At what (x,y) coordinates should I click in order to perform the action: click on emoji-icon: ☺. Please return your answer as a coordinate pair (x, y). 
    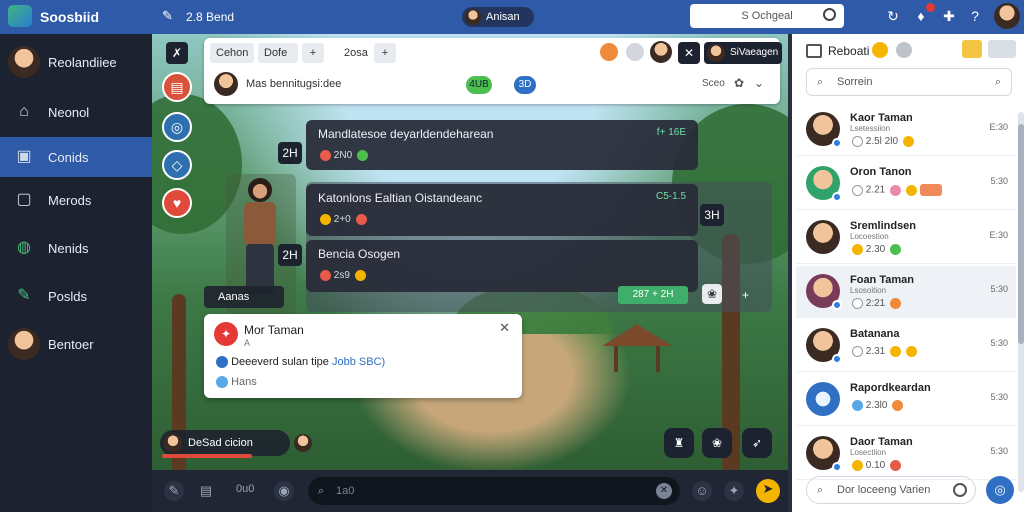
    Looking at the image, I should click on (702, 491).